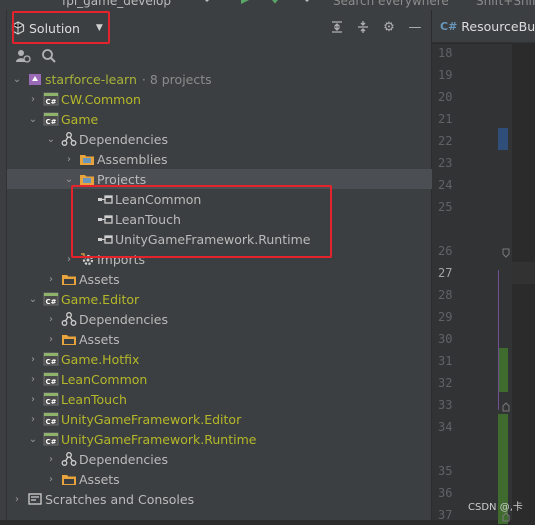 Image resolution: width=535 pixels, height=525 pixels. What do you see at coordinates (229, 299) in the screenshot?
I see `tree-row-game-editor: ⌄ C# Game.Editor` at bounding box center [229, 299].